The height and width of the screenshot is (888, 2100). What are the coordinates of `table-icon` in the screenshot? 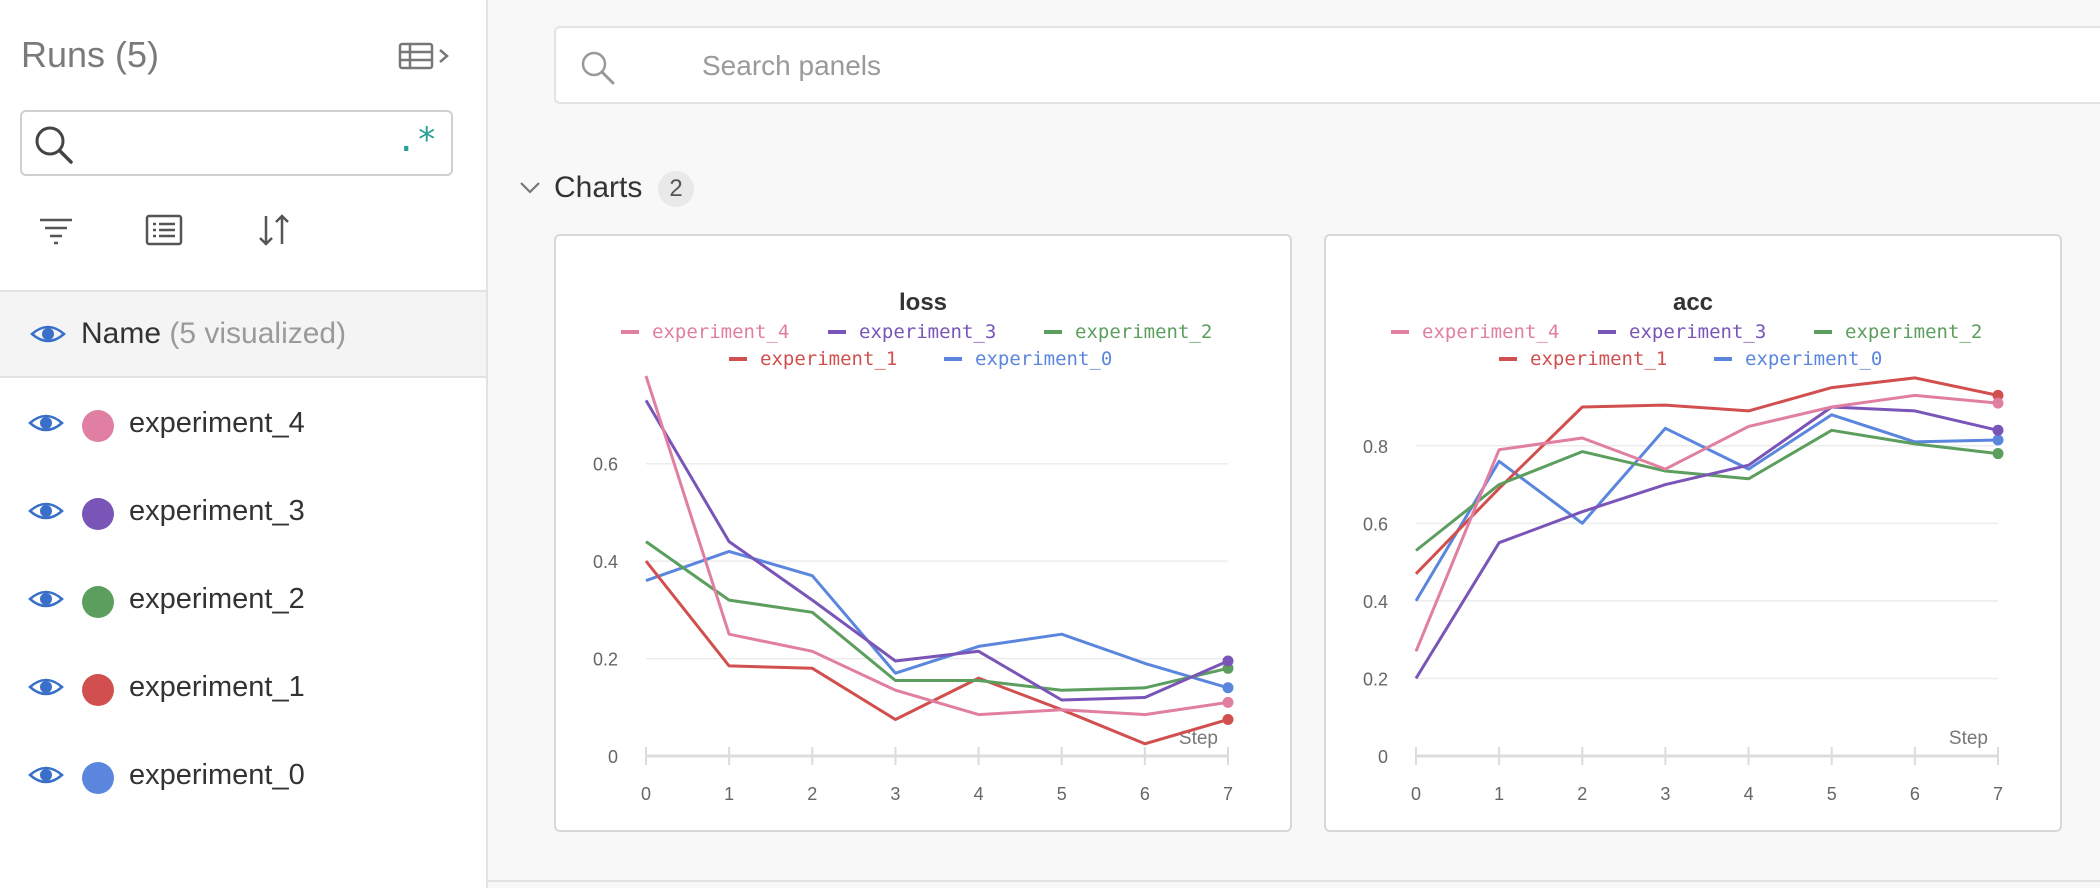 It's located at (423, 56).